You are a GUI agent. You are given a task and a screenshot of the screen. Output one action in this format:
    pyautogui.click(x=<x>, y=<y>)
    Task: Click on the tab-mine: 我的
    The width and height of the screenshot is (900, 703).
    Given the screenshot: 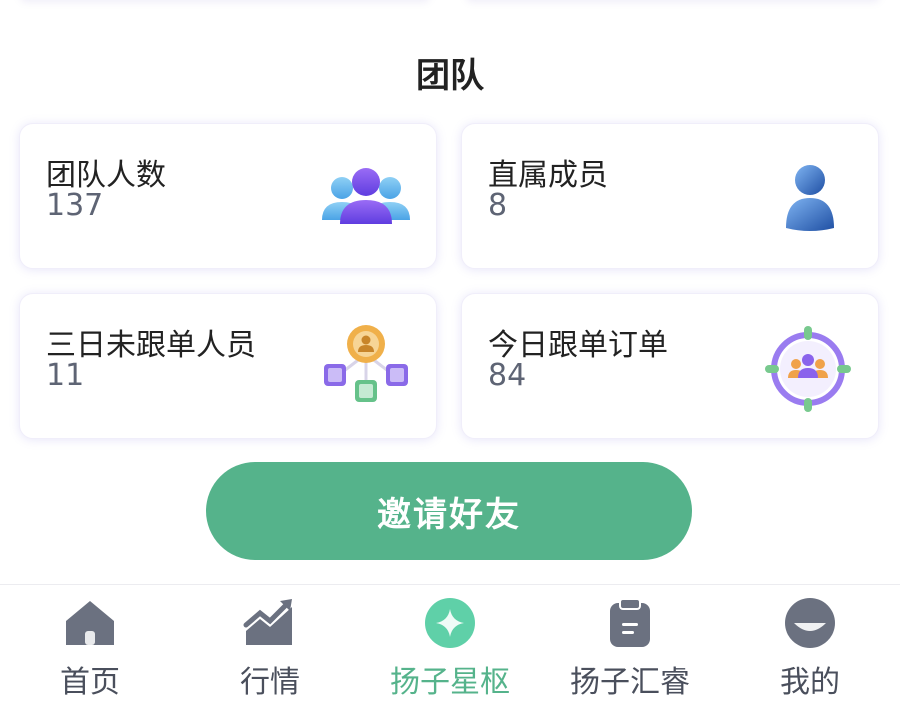 What is the action you would take?
    pyautogui.click(x=810, y=644)
    